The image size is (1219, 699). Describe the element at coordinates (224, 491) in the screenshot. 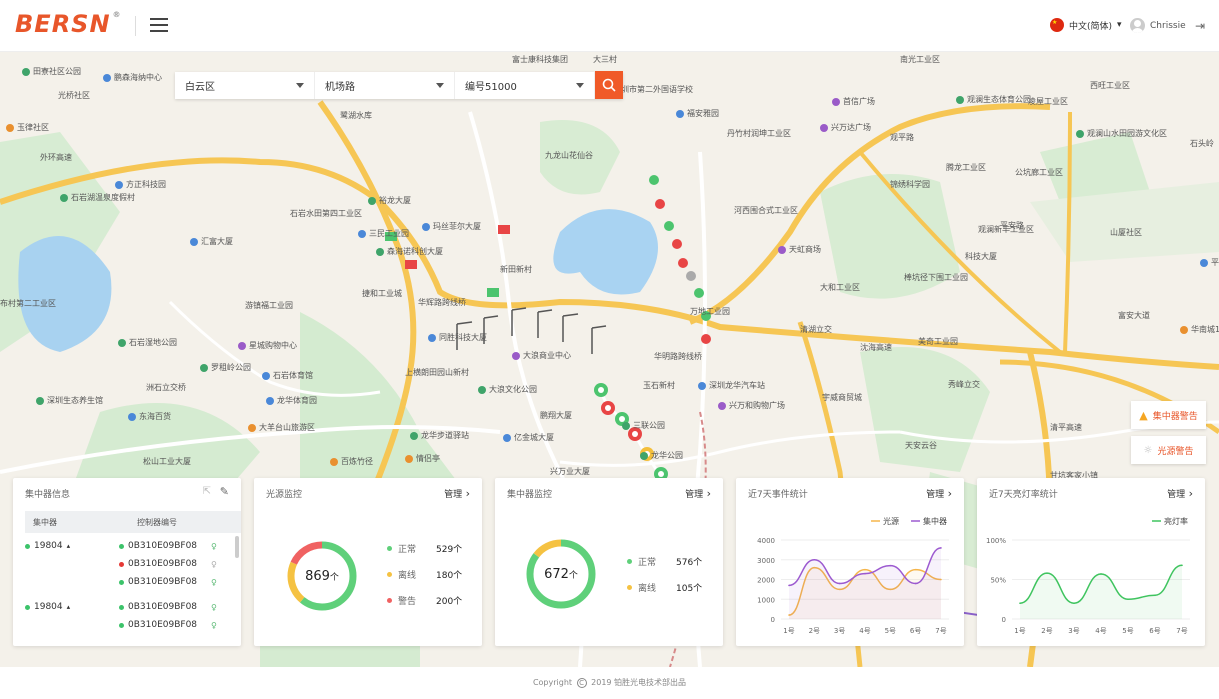

I see `edit-icon: ✎` at that location.